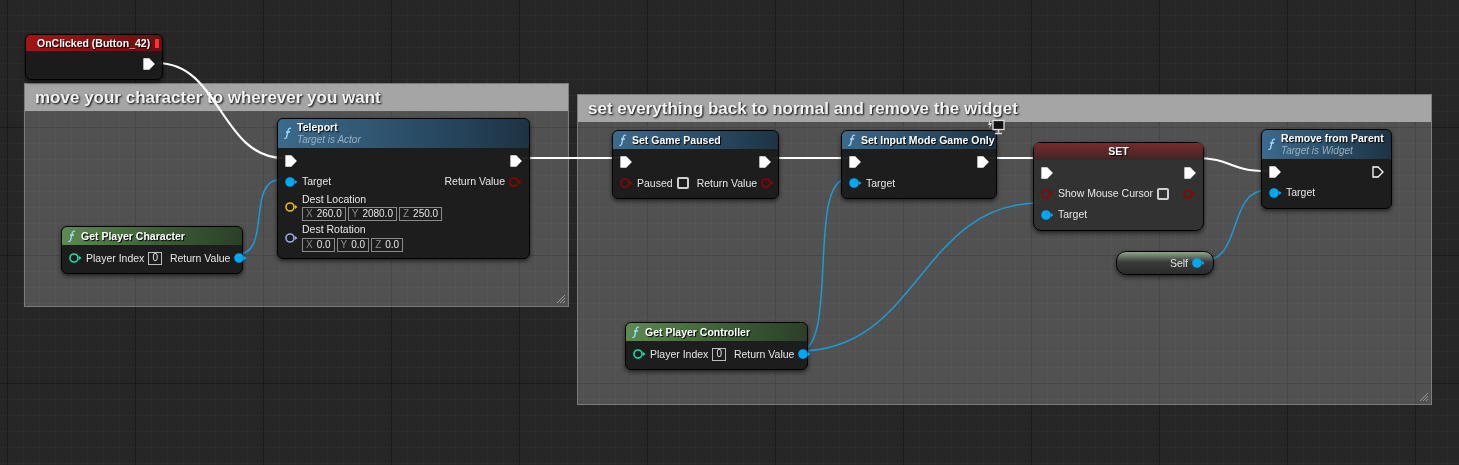 This screenshot has height=465, width=1459. I want to click on node-card: Teleport Target is Actor Target Return Value Dest Location X 260.0 Y 2080.0 Z 250.0 Dest Rotation X 0.0 Y 0.0 Z 0.0, so click(403, 188).